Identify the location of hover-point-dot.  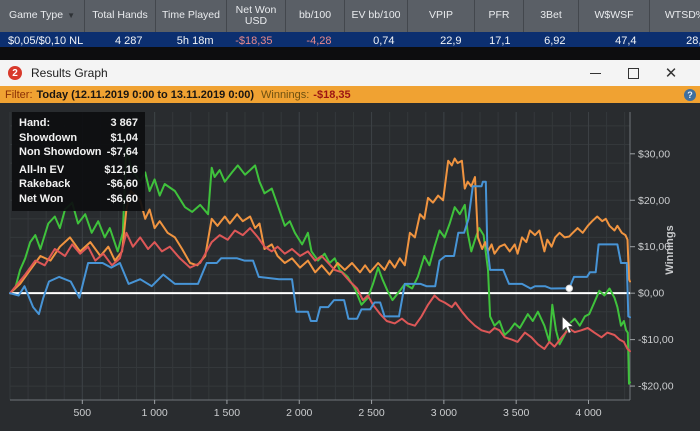
(569, 288).